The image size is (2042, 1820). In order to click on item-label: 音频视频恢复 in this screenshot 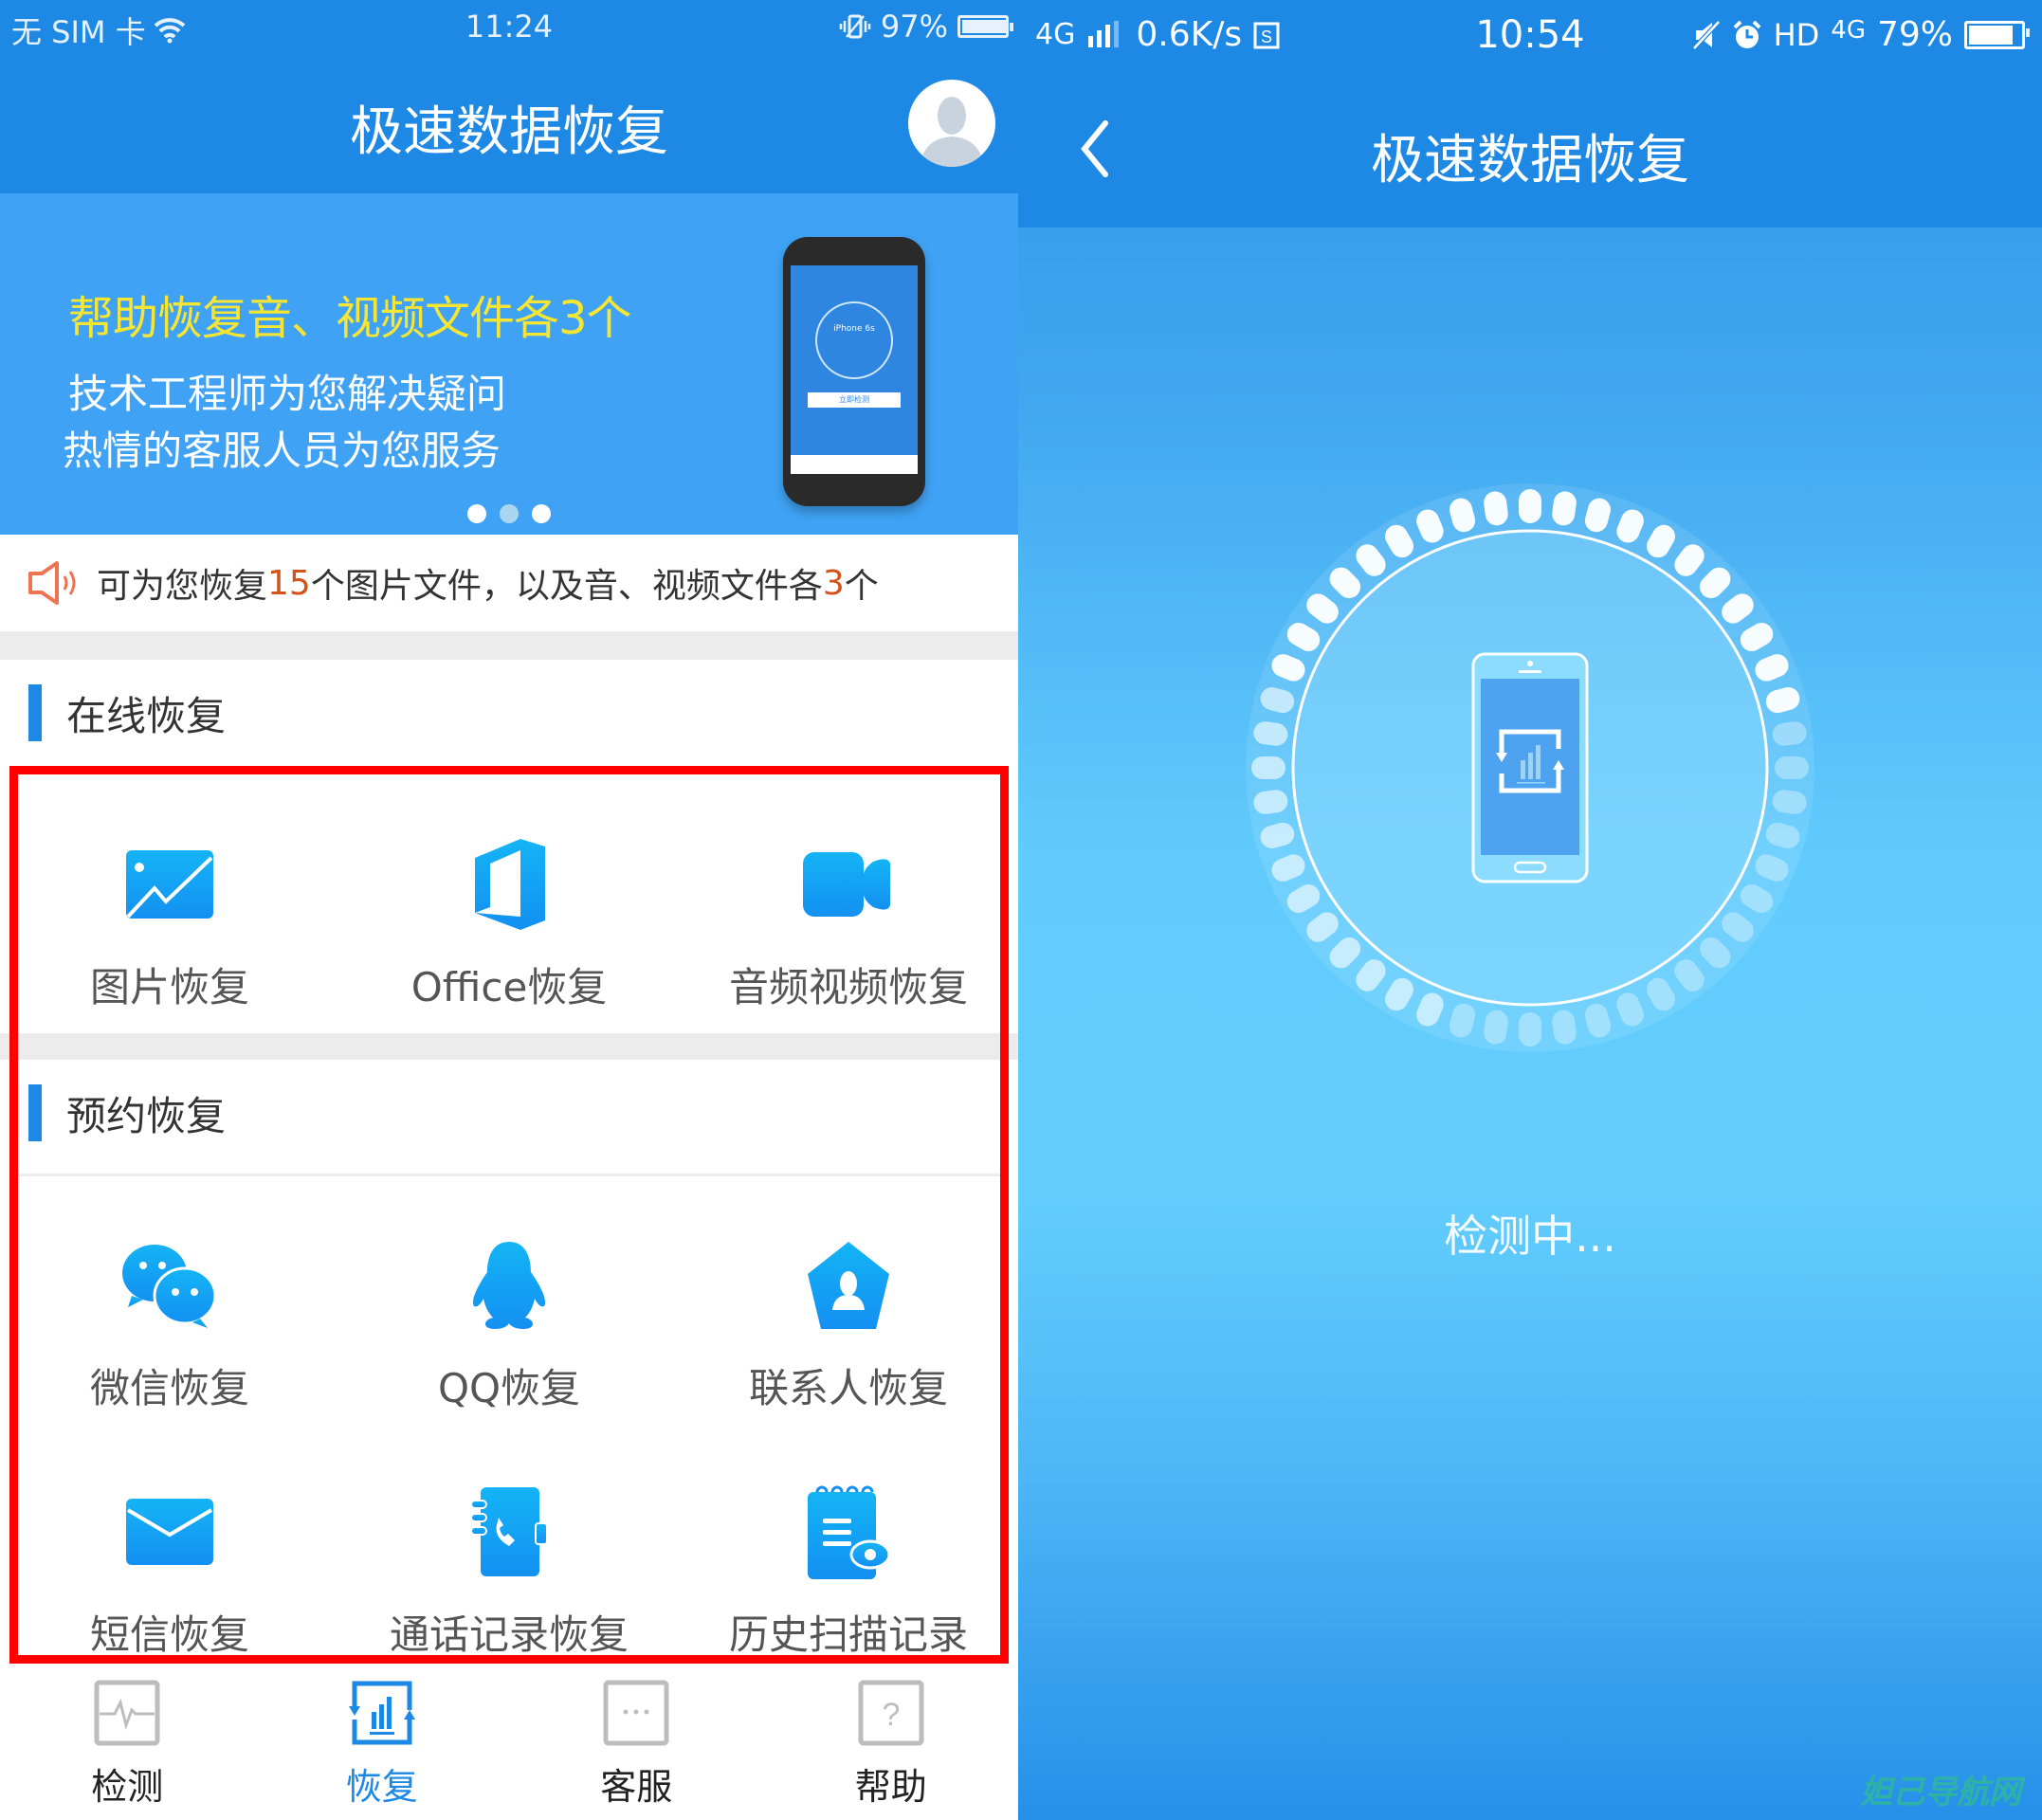, I will do `click(848, 987)`.